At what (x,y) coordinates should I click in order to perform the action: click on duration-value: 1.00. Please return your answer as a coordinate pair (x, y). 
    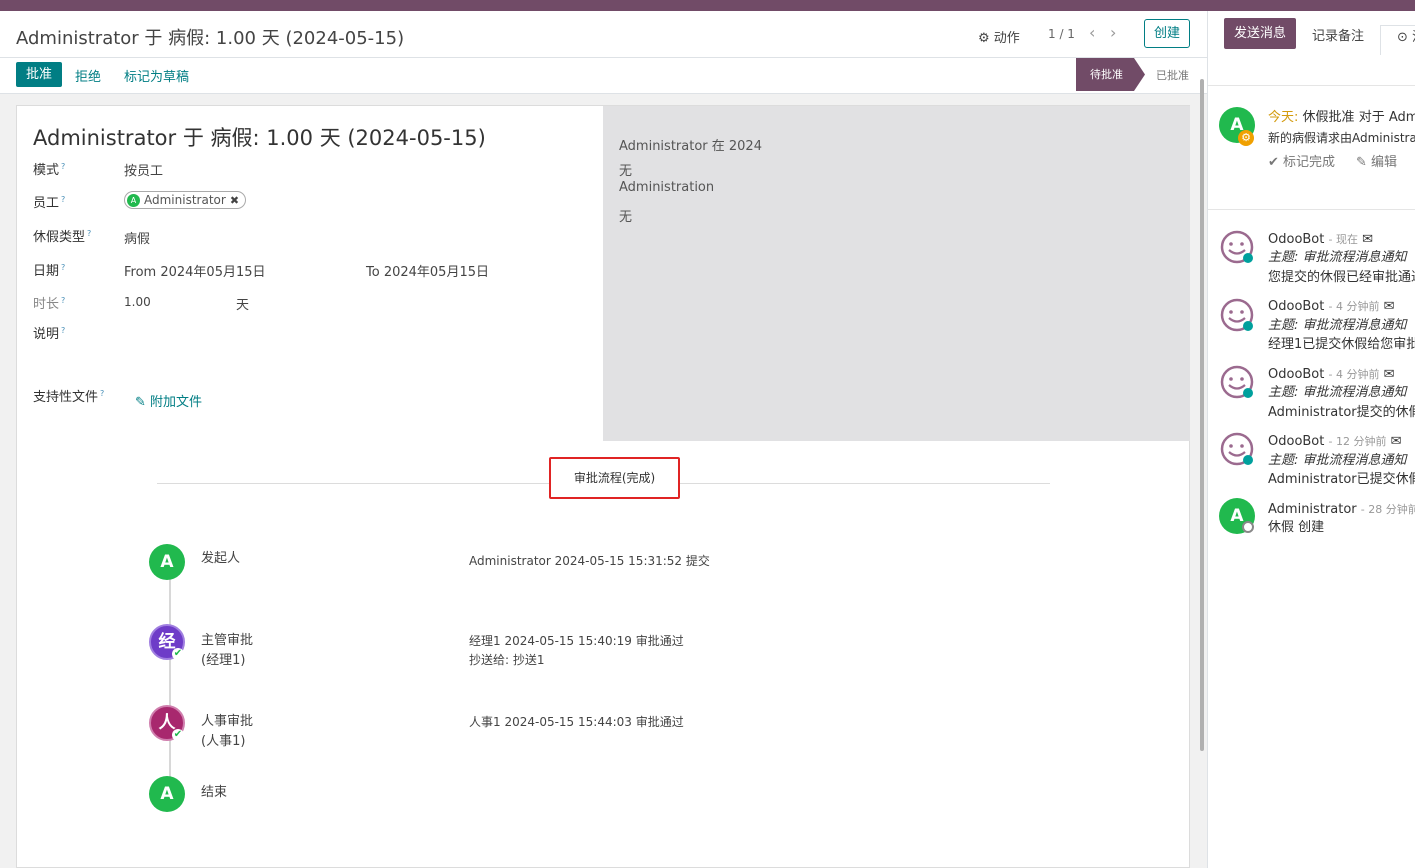
    Looking at the image, I should click on (137, 302).